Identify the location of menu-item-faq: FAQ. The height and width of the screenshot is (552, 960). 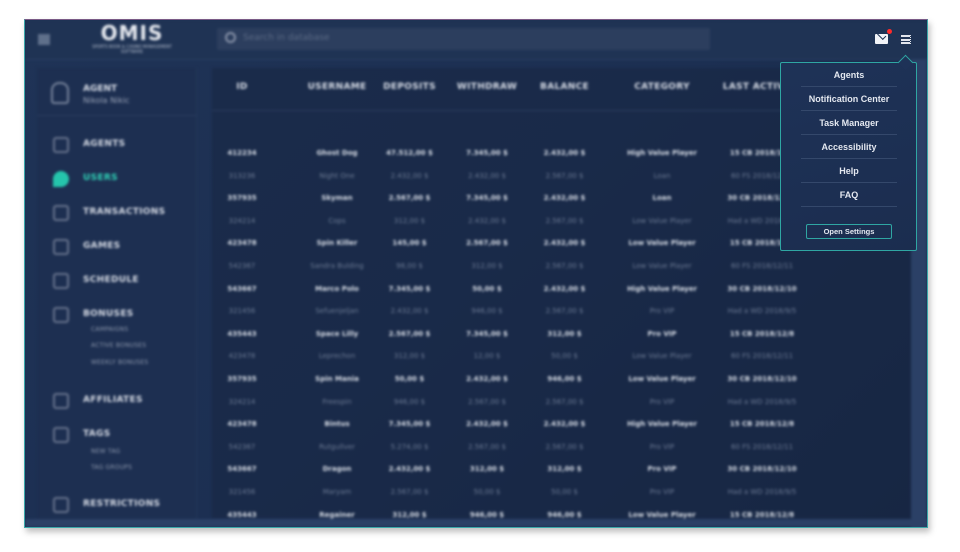
(849, 195).